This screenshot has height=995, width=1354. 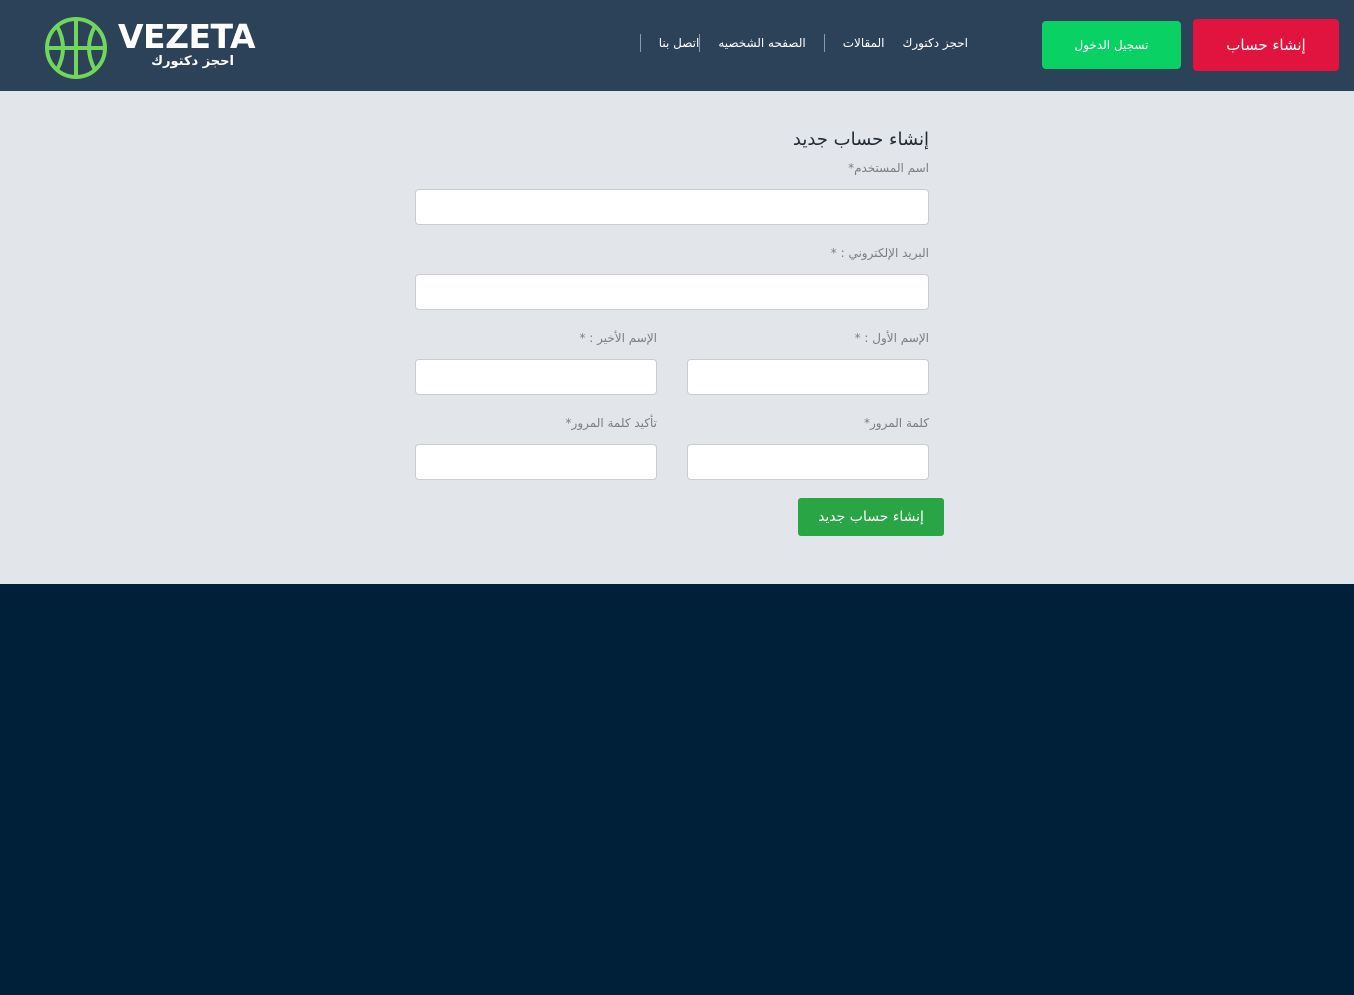 I want to click on site-logo: VEZETA احجز دكتورك, so click(x=150, y=49).